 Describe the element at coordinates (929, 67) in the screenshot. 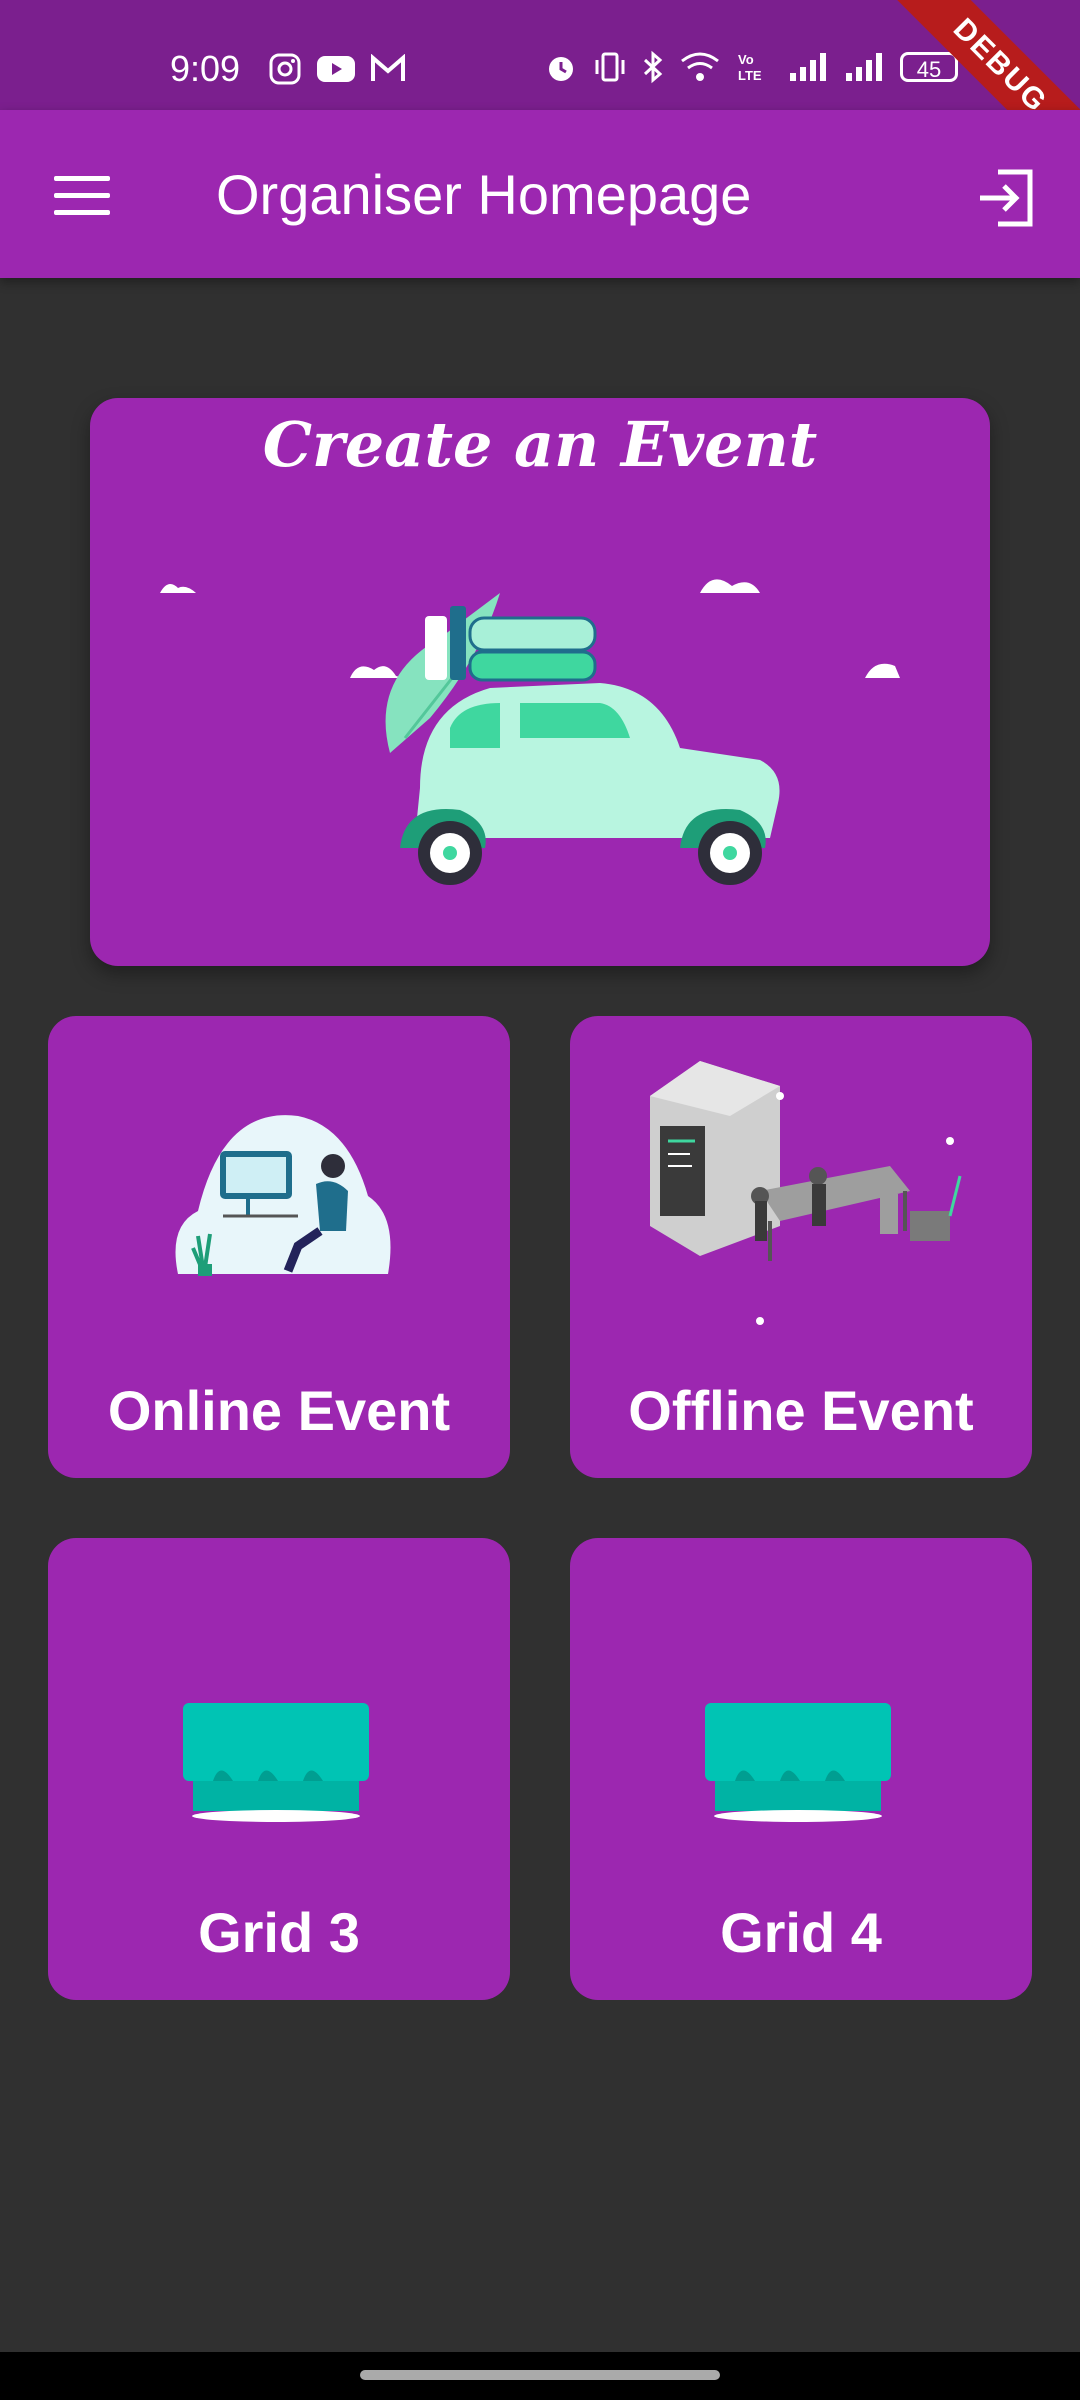

I see `battery-icon: 45` at that location.